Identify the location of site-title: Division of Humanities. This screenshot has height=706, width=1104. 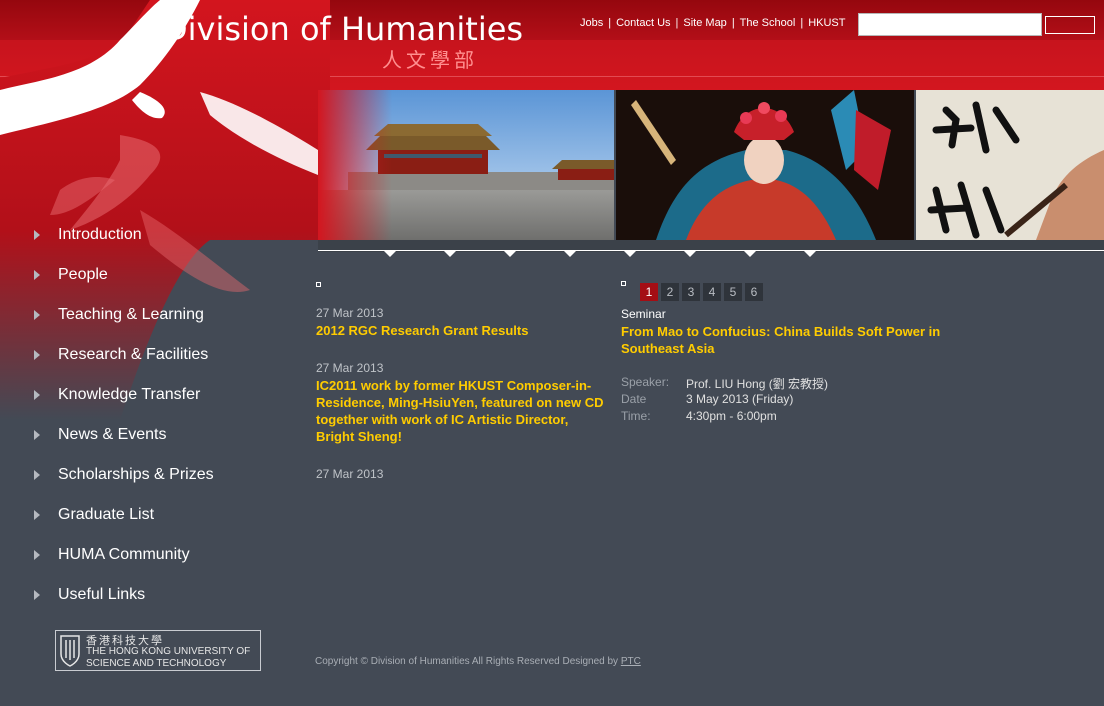
(343, 29).